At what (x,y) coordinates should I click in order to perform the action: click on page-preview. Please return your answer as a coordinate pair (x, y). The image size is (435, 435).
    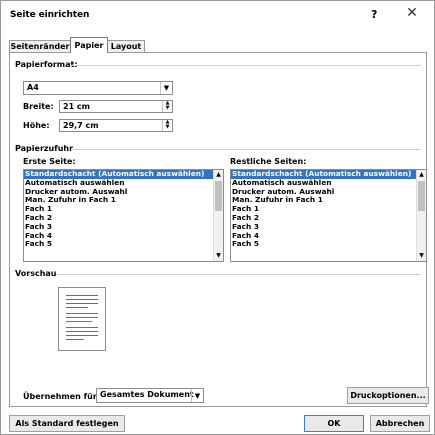
    Looking at the image, I should click on (82, 319).